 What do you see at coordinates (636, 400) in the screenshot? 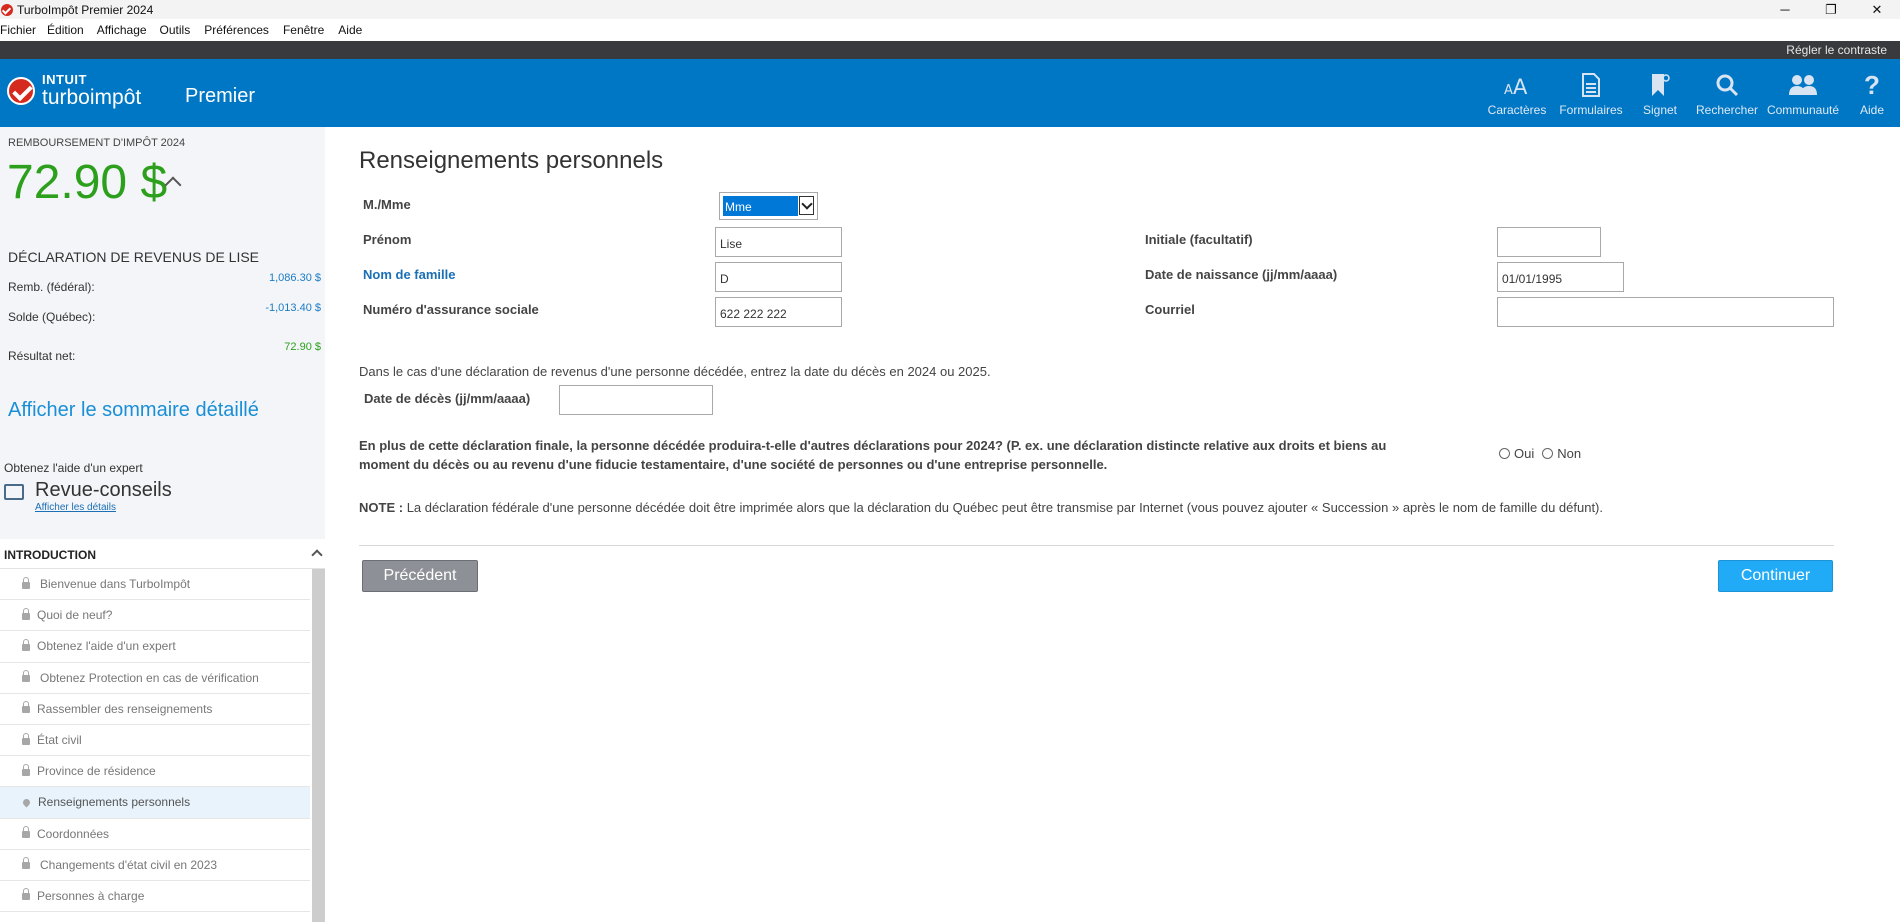
I see `death-date-field` at bounding box center [636, 400].